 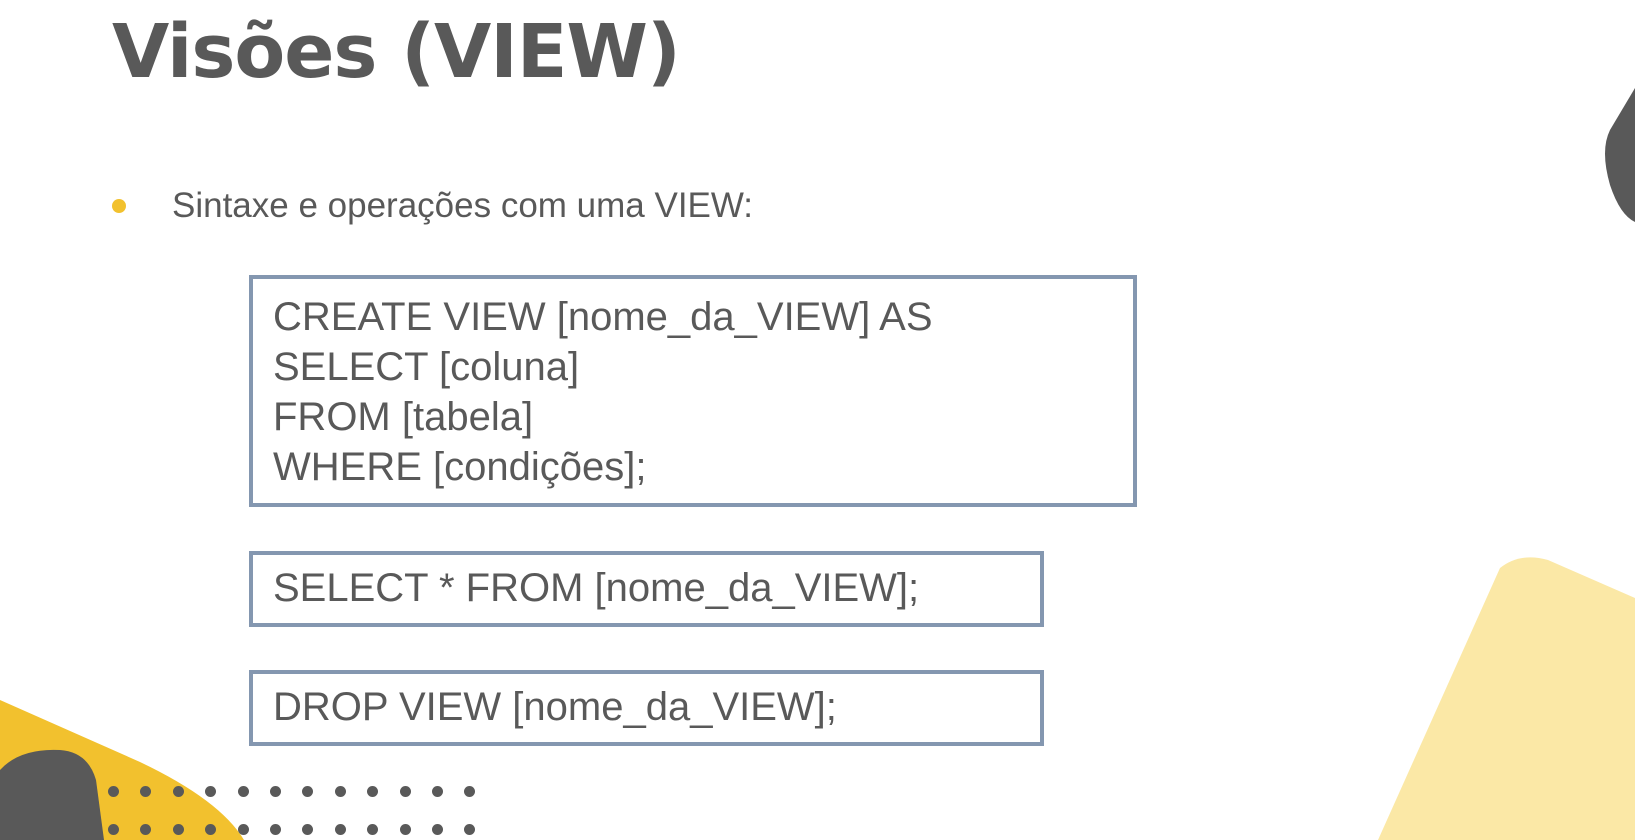 I want to click on code-line: WHERE [condições];, so click(x=460, y=467).